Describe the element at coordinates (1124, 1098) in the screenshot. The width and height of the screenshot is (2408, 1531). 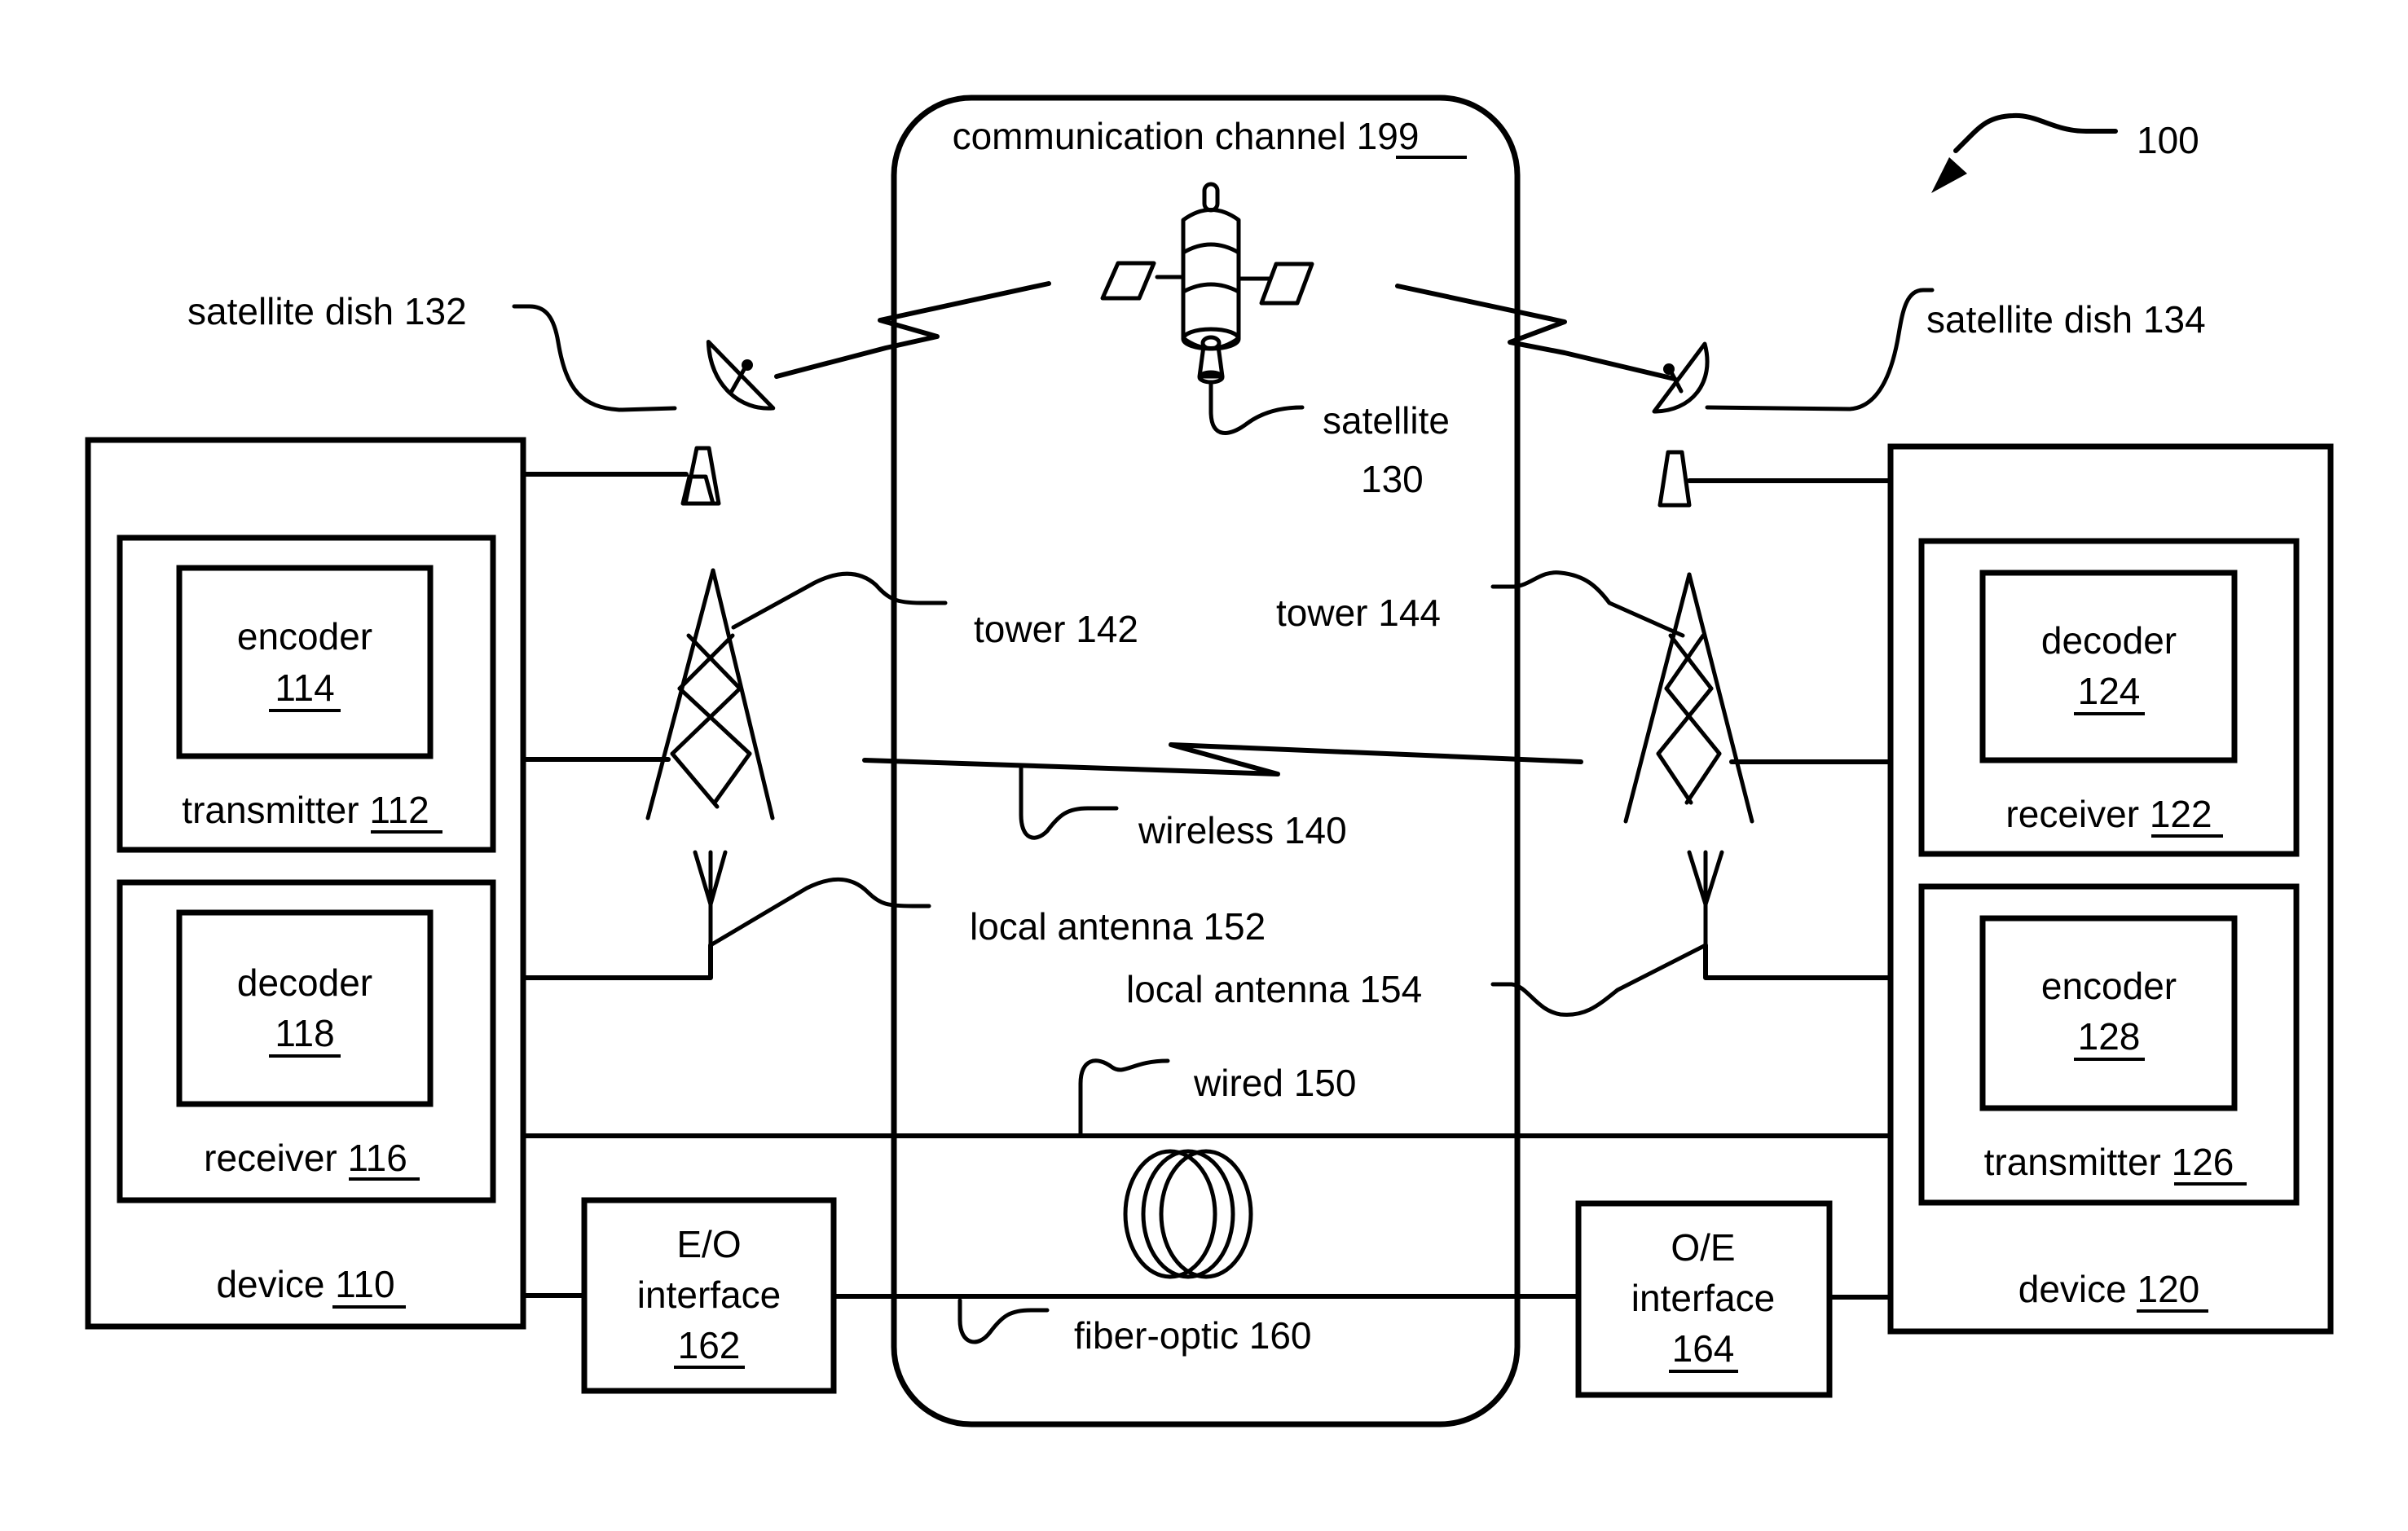
I see `wired-leader` at that location.